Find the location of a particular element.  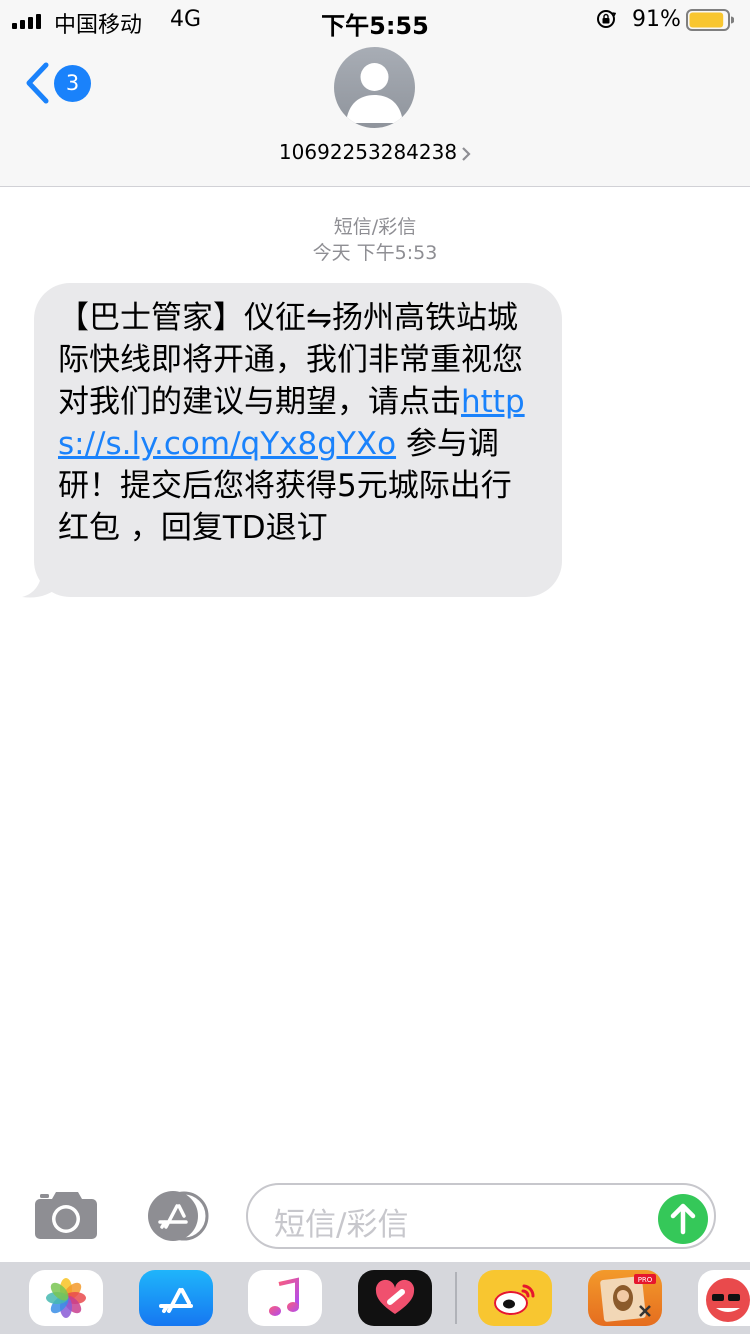

send-button is located at coordinates (683, 1219).